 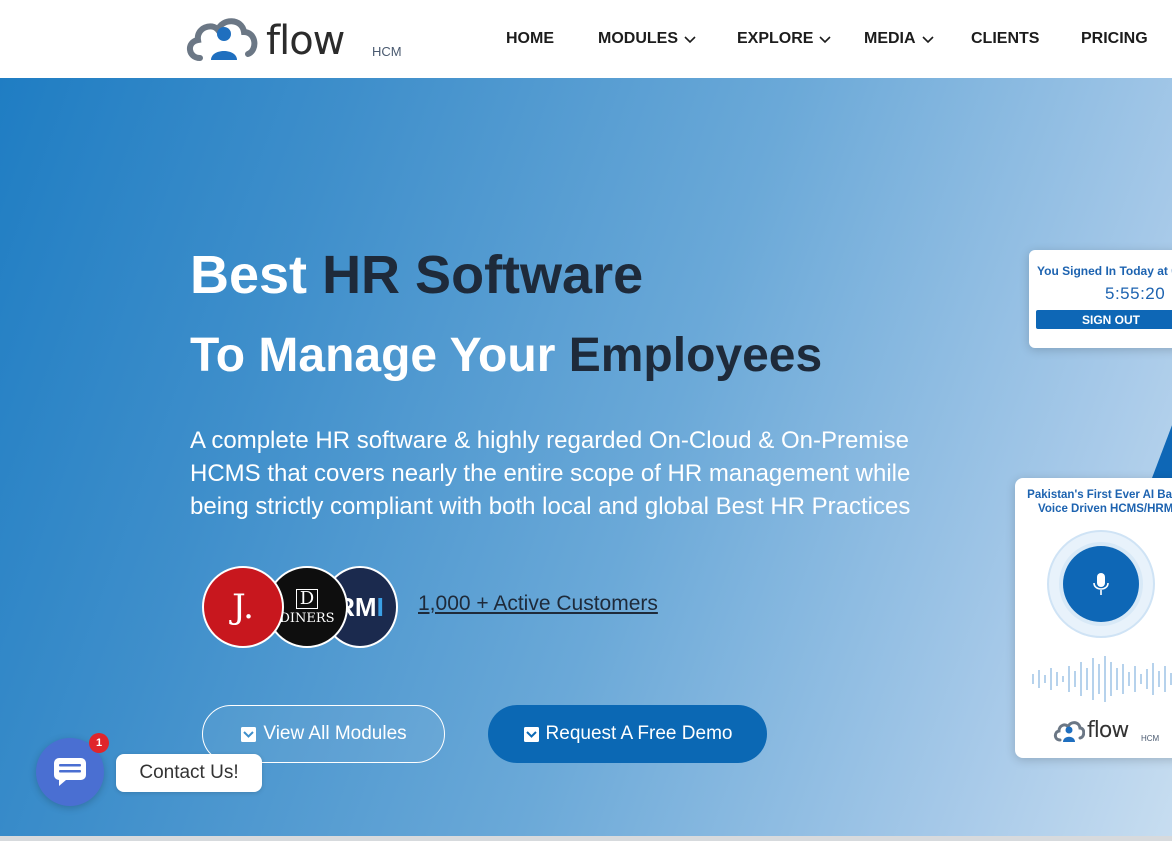 I want to click on nav-home-label: HOME, so click(x=530, y=38).